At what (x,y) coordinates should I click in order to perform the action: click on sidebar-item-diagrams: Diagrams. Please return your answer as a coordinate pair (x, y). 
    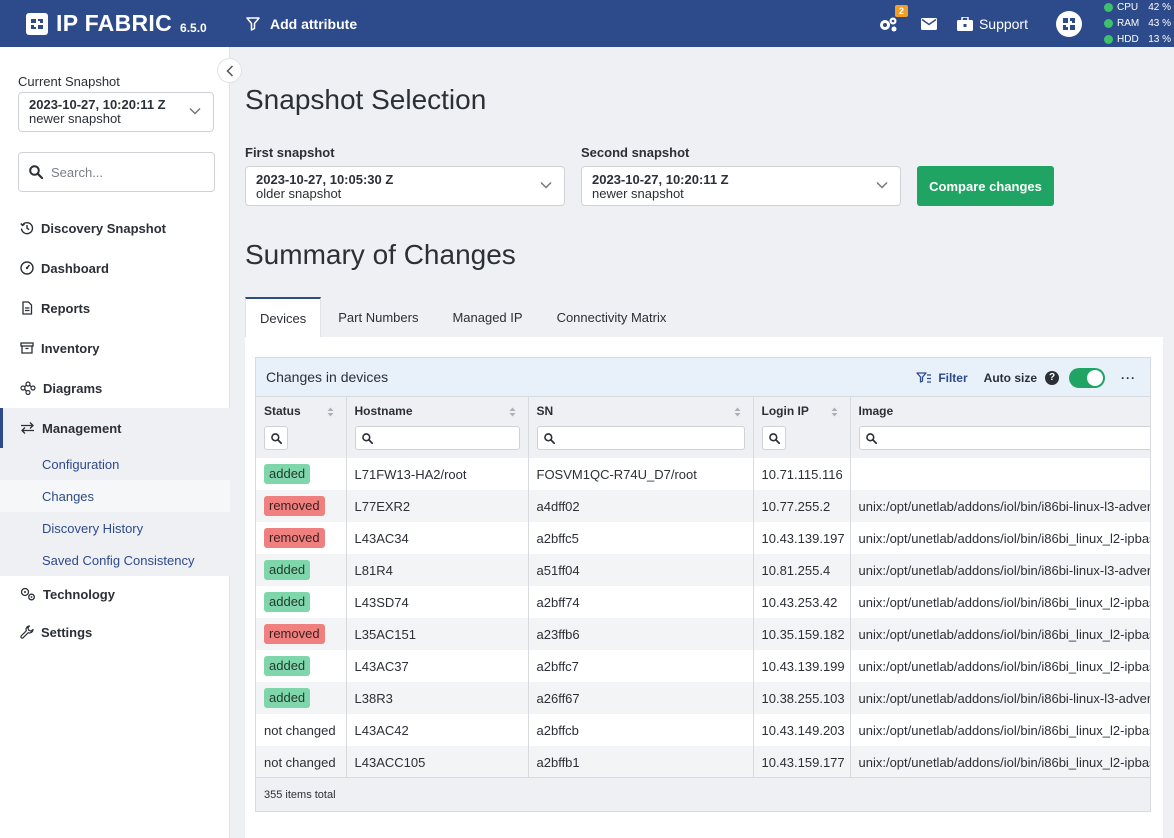
    Looking at the image, I should click on (115, 388).